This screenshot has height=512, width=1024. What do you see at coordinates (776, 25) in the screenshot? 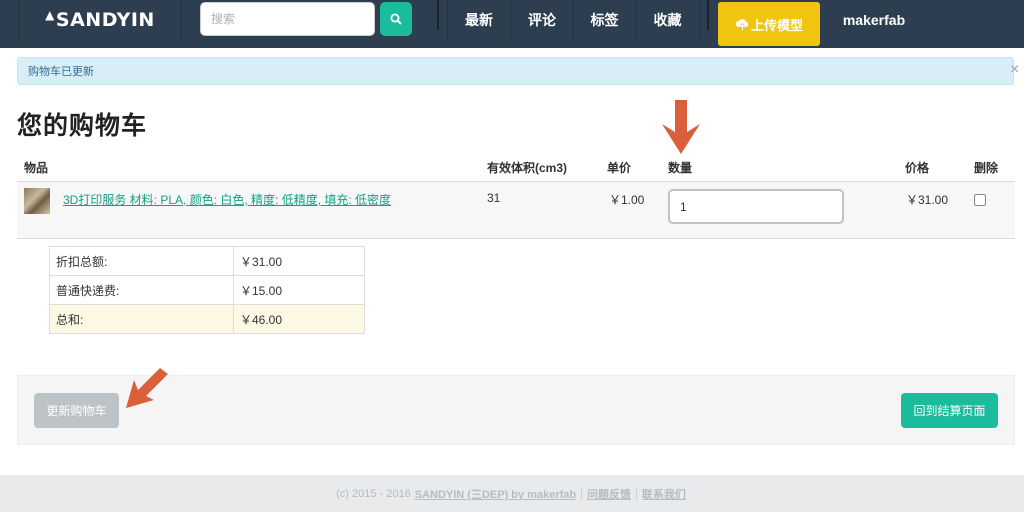
I see `upload-label: 上传模型` at bounding box center [776, 25].